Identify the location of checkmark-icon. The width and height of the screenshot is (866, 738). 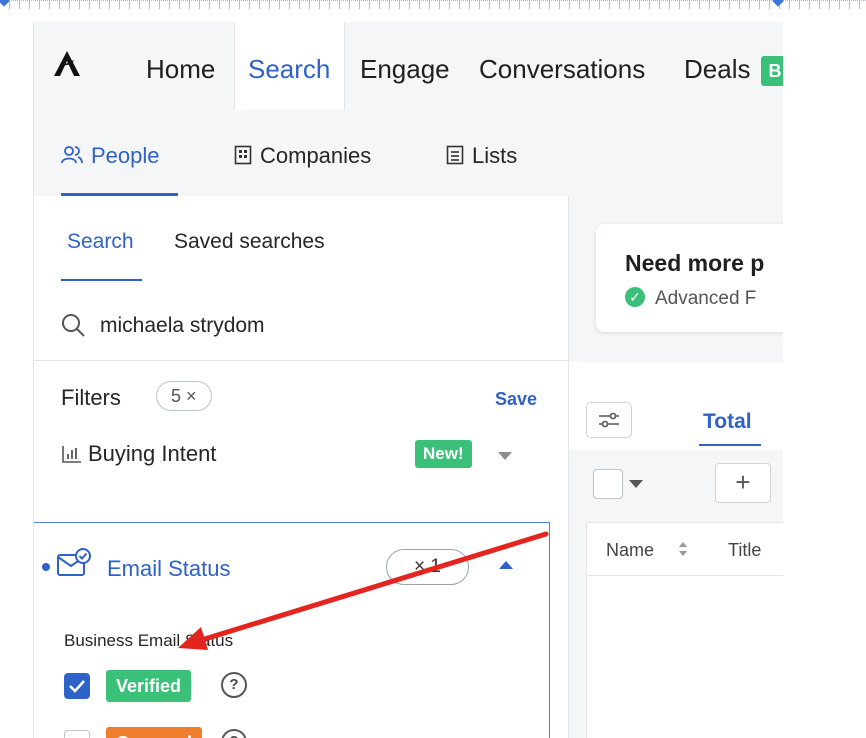
(77, 686).